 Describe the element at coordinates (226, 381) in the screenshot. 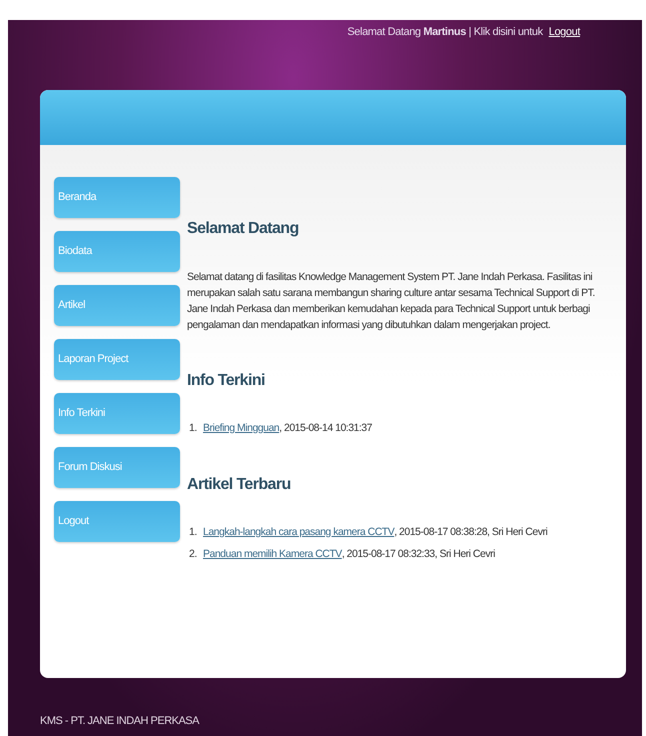

I see `section-heading: Info Terkini` at that location.